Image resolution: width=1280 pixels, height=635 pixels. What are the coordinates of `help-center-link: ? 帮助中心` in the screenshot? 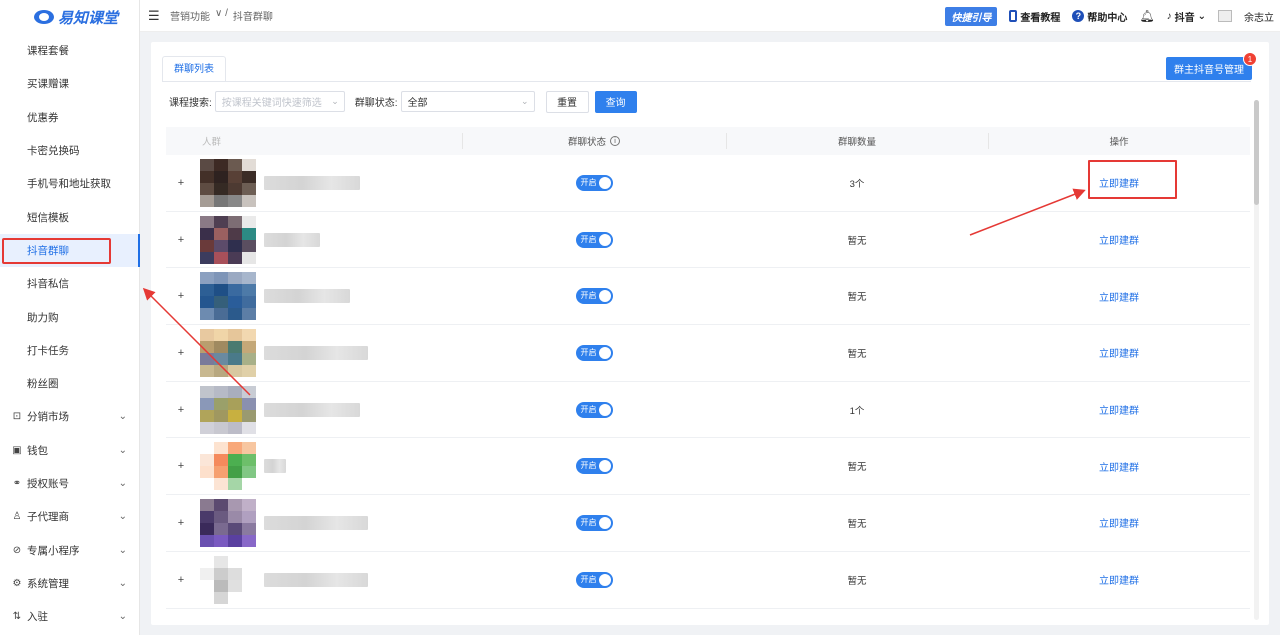 It's located at (1099, 16).